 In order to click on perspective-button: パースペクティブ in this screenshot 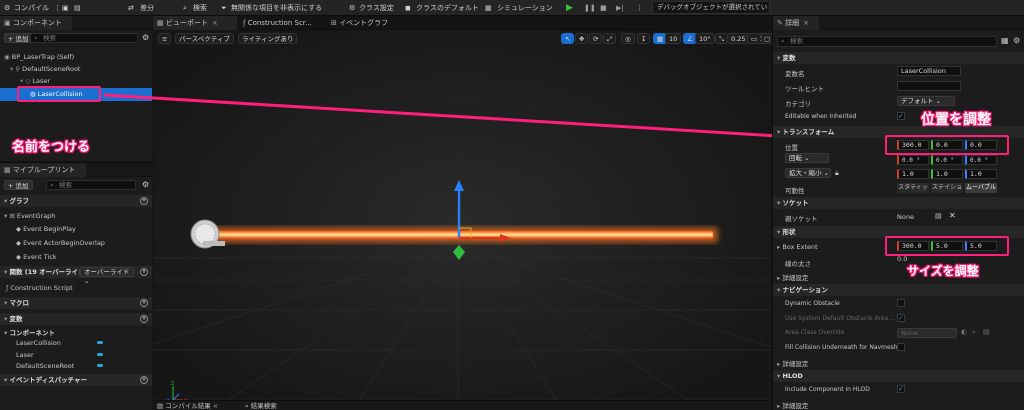, I will do `click(204, 38)`.